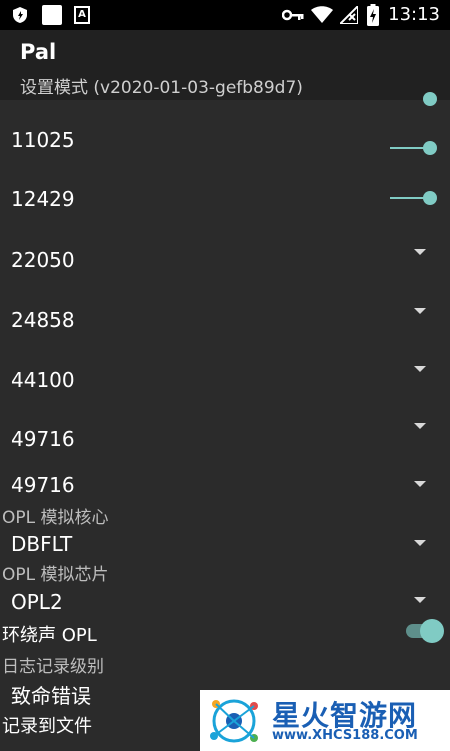 This screenshot has height=751, width=450. Describe the element at coordinates (225, 65) in the screenshot. I see `app-bar: Pal 设置模式 (v2020-01-03-gefb89d7)` at that location.